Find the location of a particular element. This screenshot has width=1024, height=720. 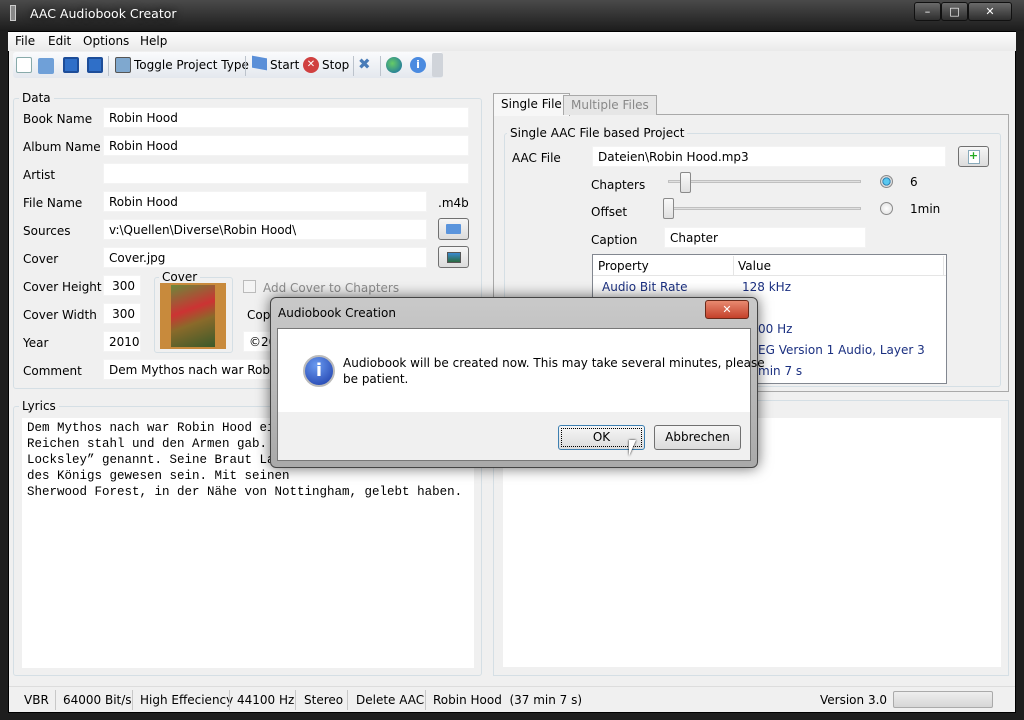

comment-input: Dem Mythos nach war Robin H is located at coordinates (193, 369).